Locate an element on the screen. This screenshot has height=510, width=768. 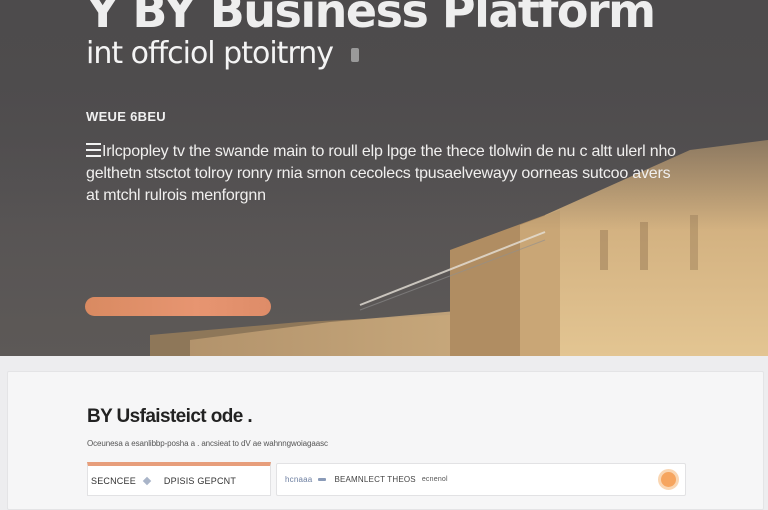
tab-secondary: hcnaaa BEAMNLECT THEOS ecnenol is located at coordinates (481, 479).